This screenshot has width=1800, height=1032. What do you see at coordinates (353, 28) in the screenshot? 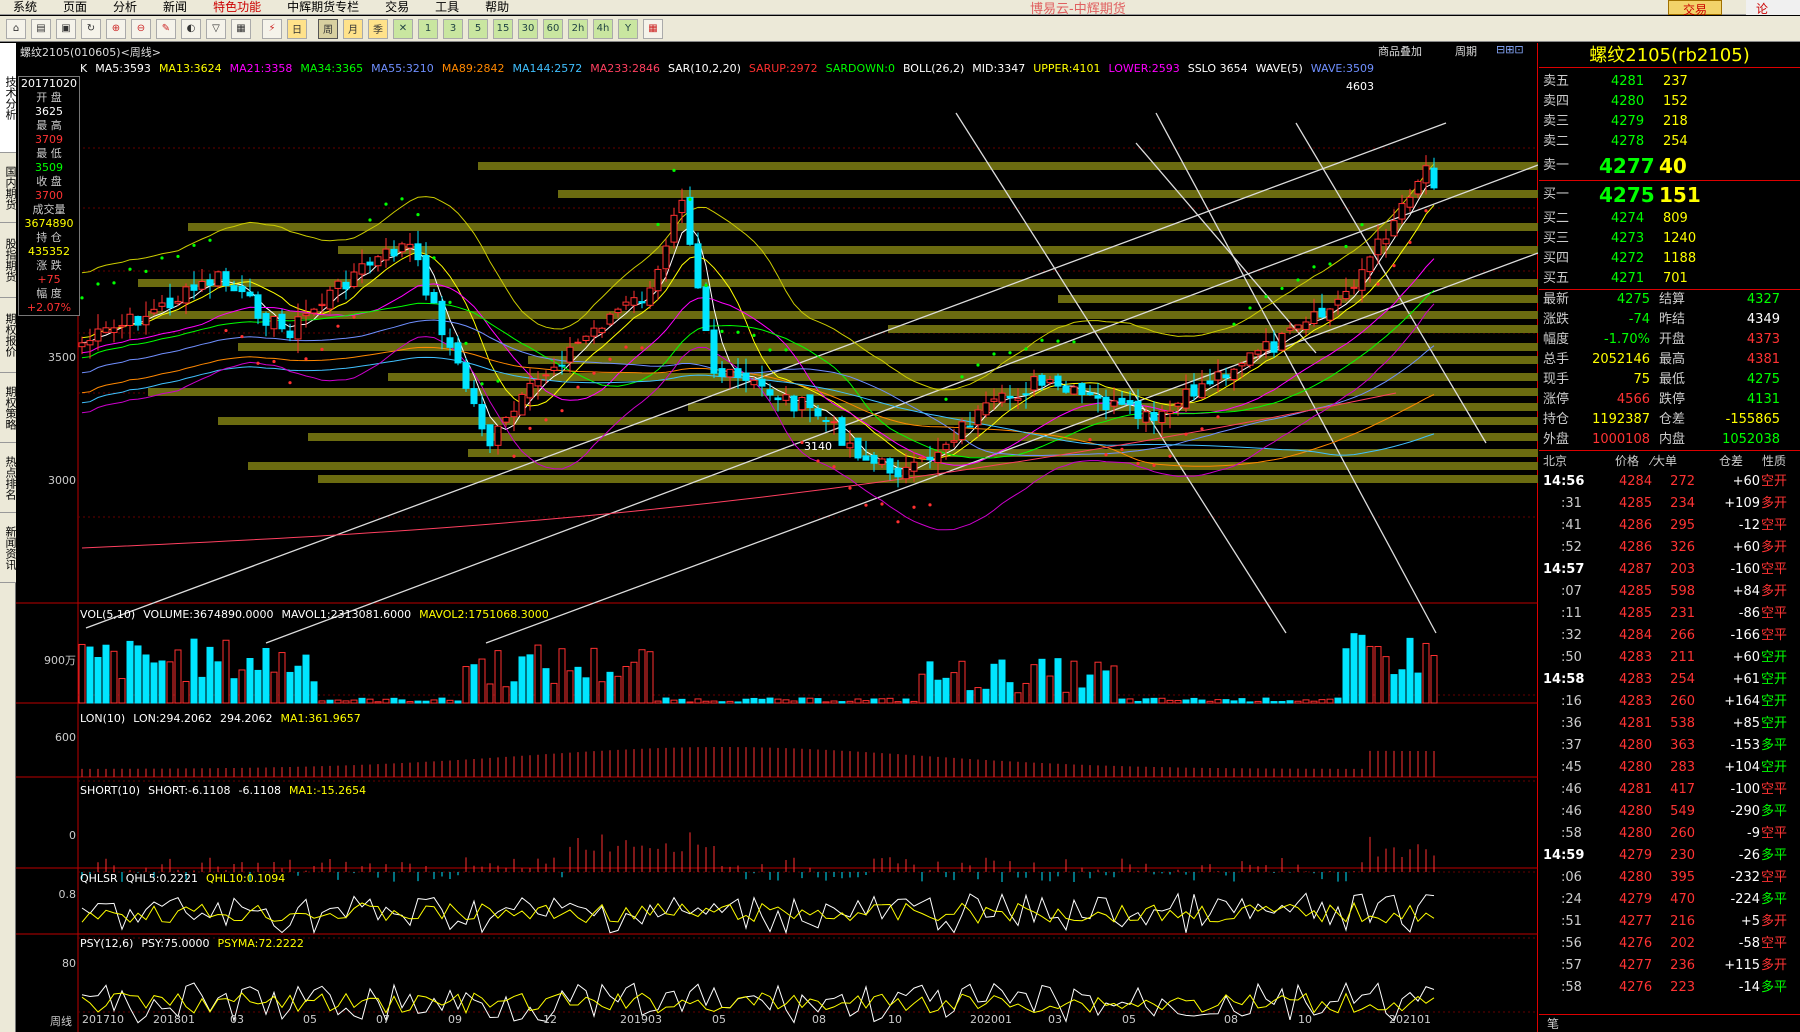
I see `month-icon: 月` at bounding box center [353, 28].